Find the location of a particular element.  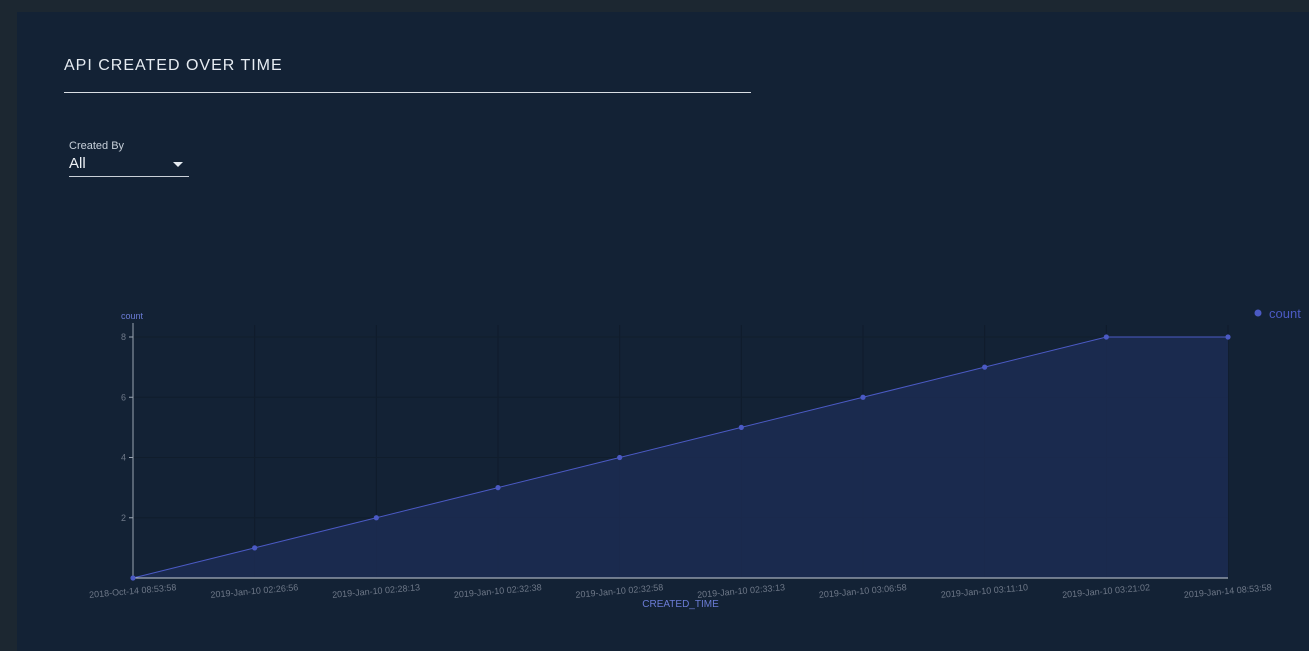

x-tick-label: 2019-Jan-10 02:32:58 is located at coordinates (619, 591).